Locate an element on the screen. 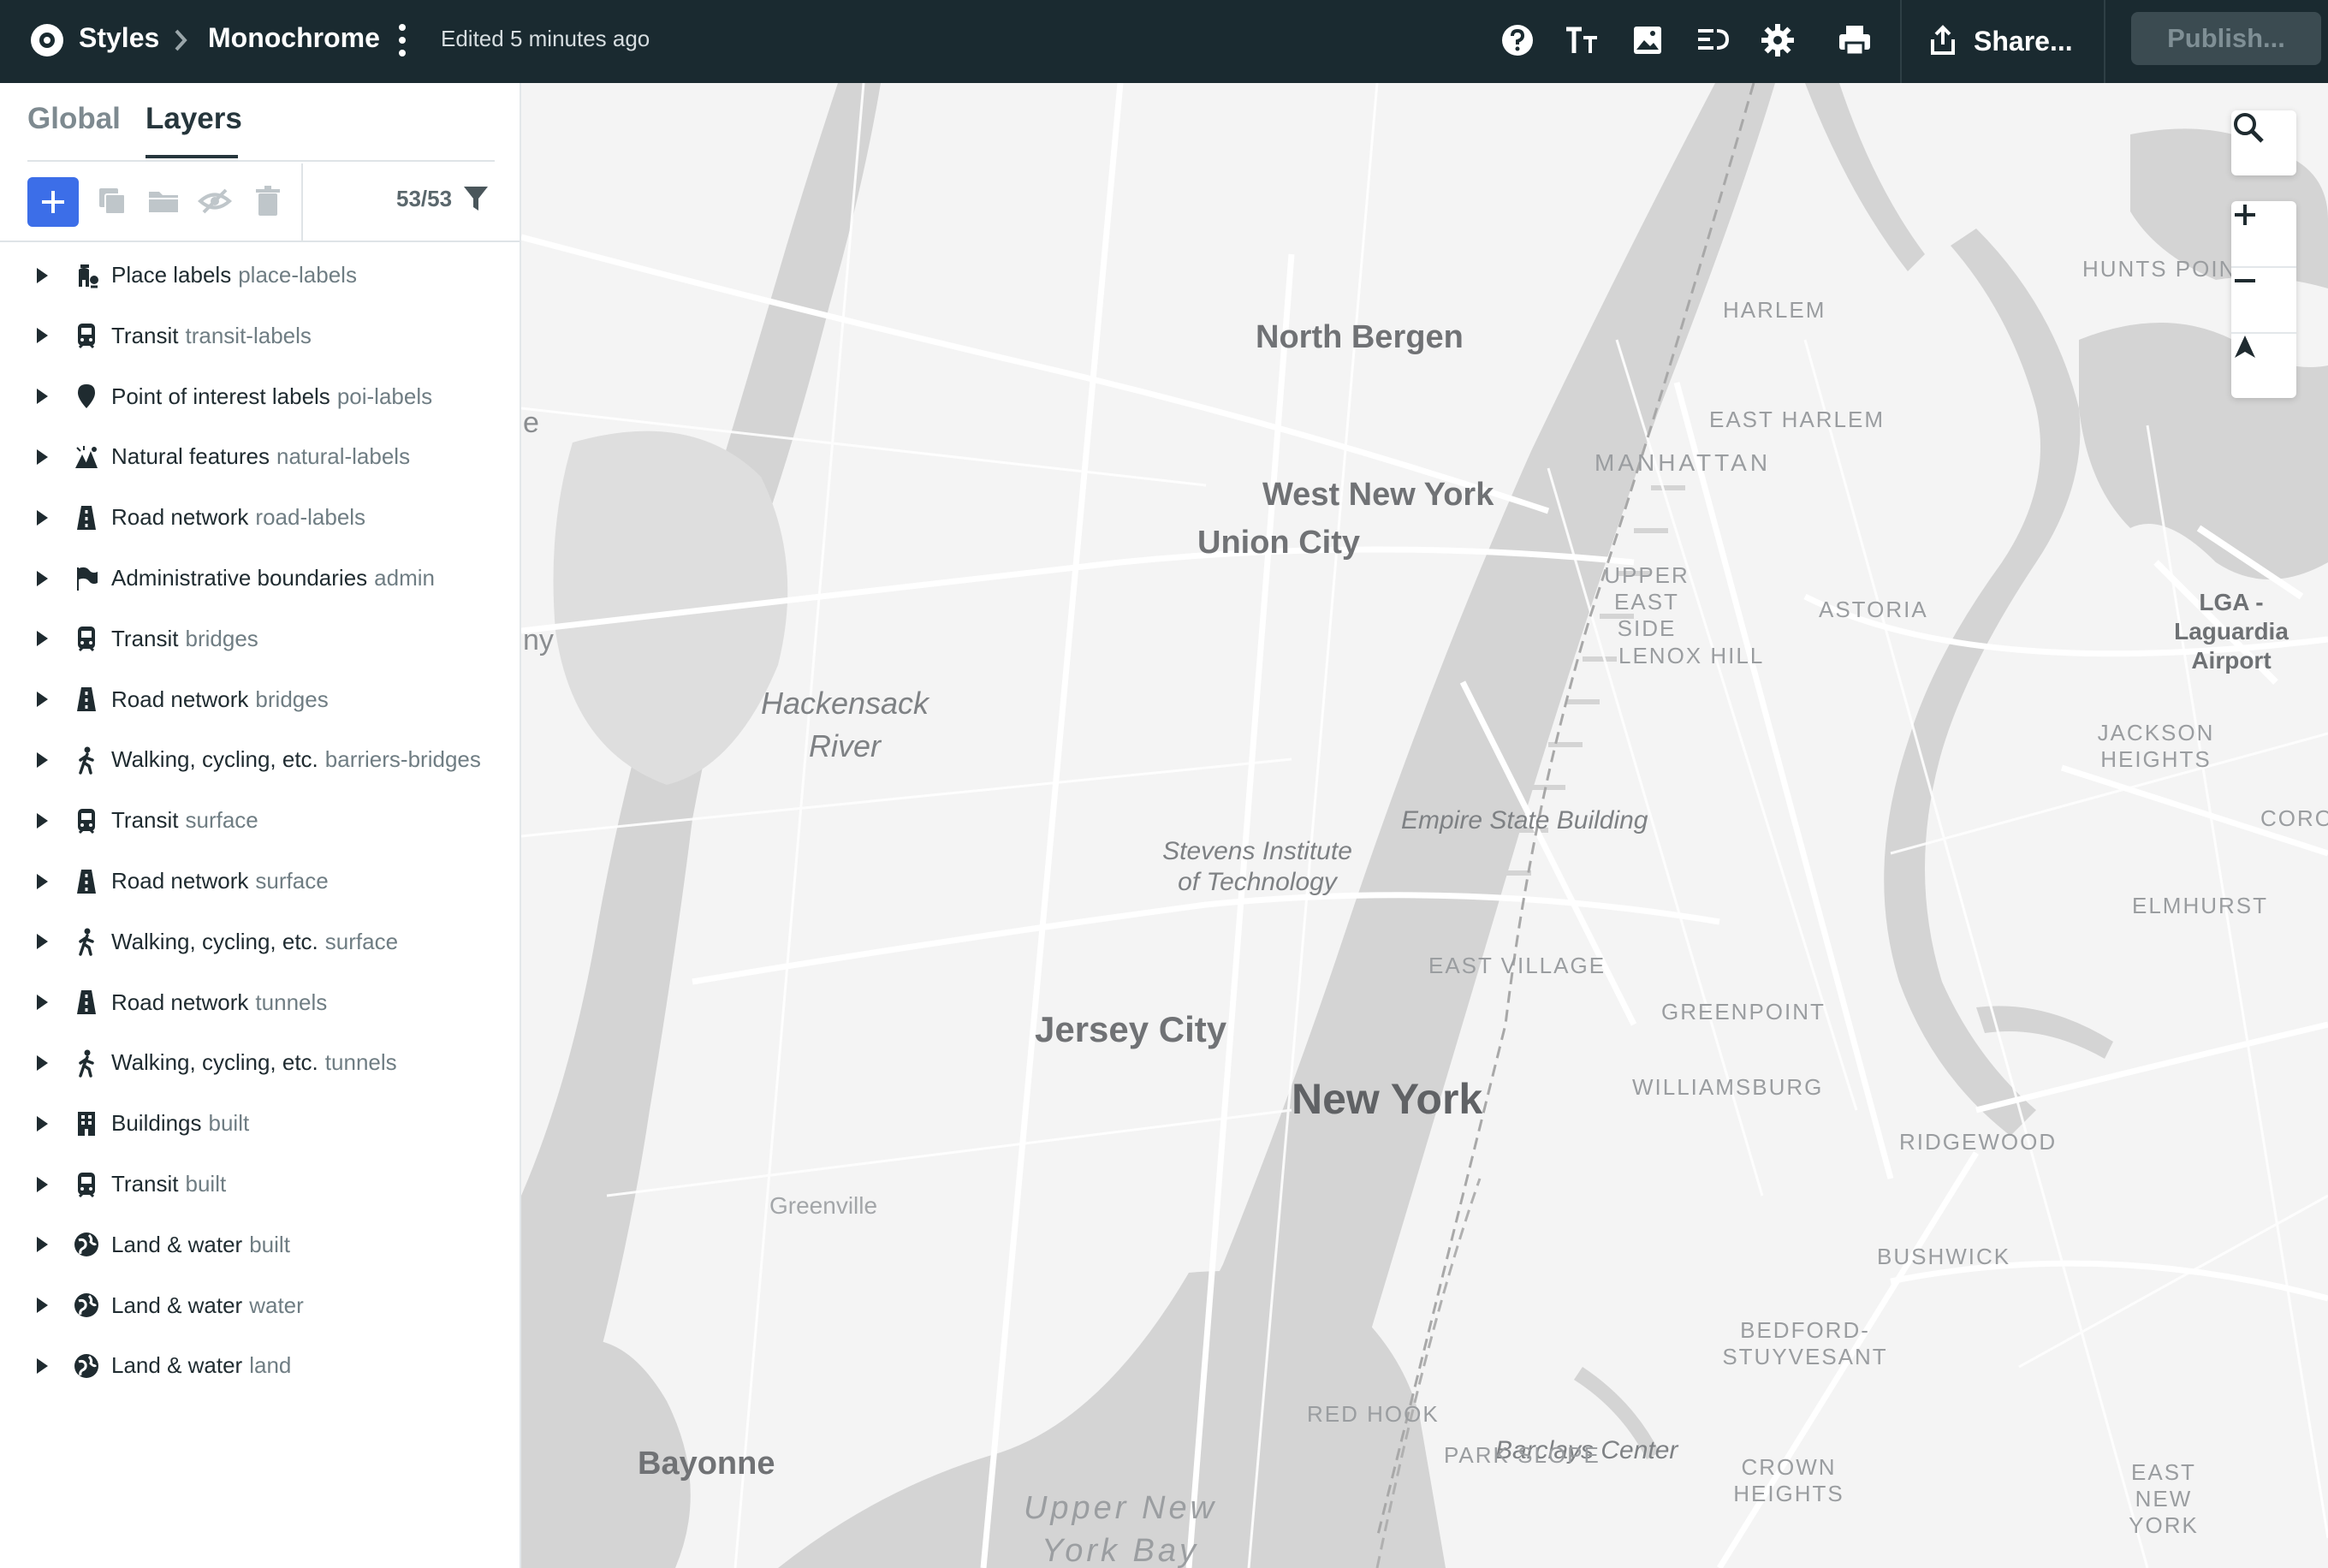  layer-row: Natural features natural-labels is located at coordinates (260, 456).